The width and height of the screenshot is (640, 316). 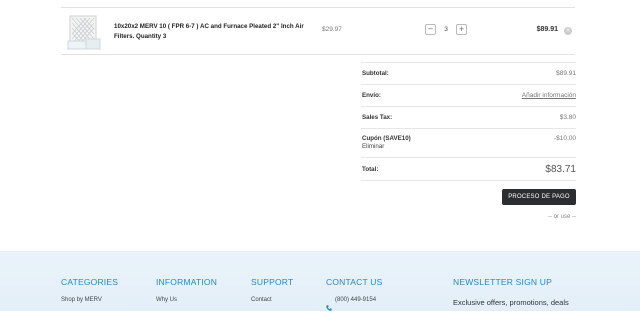 I want to click on line-total: $89.91, so click(x=547, y=29).